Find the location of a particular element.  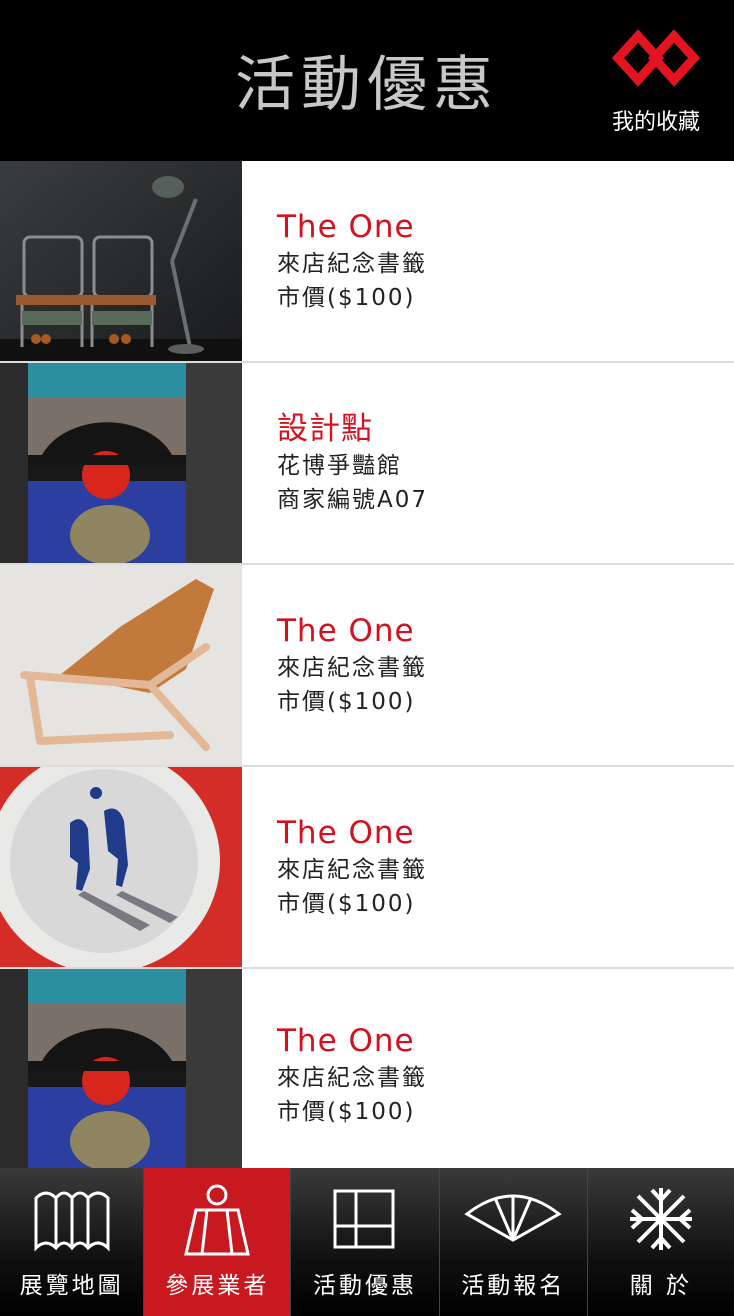

tab-exhibitors: 參展業者 is located at coordinates (218, 1242).